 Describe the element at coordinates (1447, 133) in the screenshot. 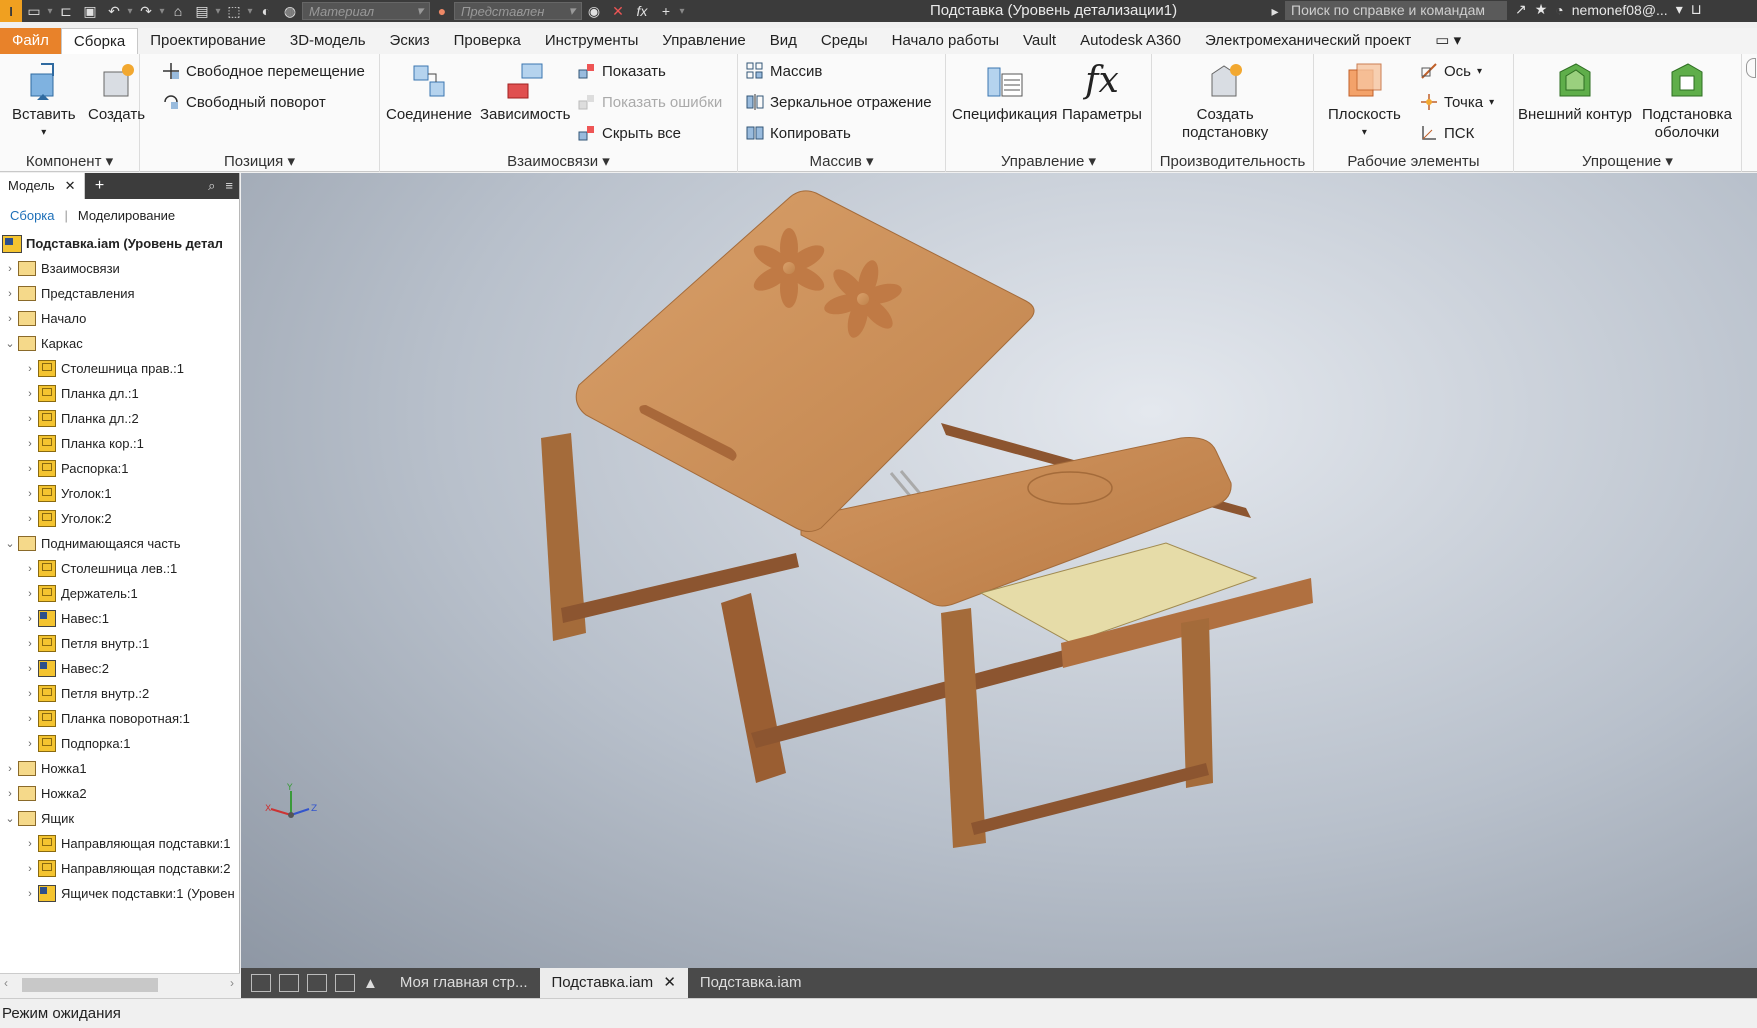

I see `ucs-button: ПСК` at that location.